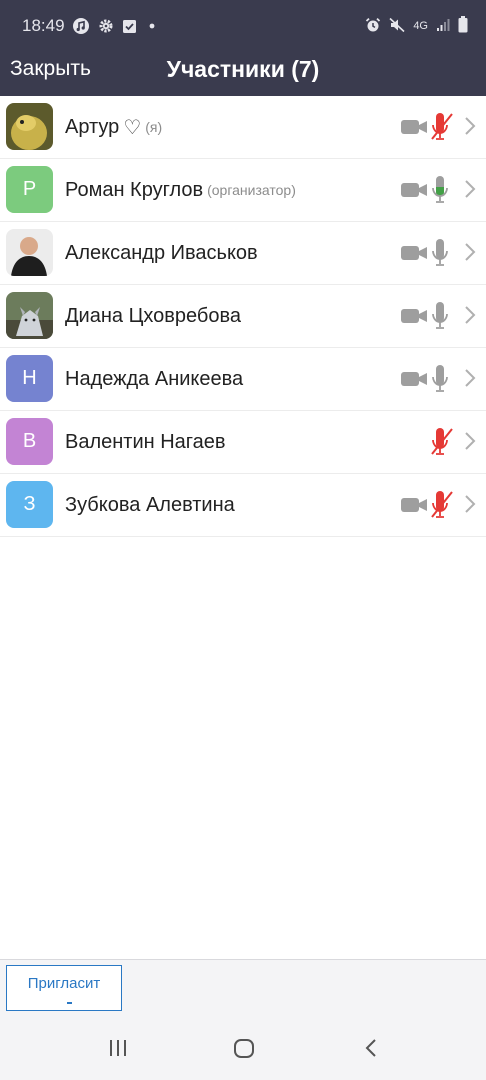  Describe the element at coordinates (29, 504) in the screenshot. I see `avatar: З` at that location.